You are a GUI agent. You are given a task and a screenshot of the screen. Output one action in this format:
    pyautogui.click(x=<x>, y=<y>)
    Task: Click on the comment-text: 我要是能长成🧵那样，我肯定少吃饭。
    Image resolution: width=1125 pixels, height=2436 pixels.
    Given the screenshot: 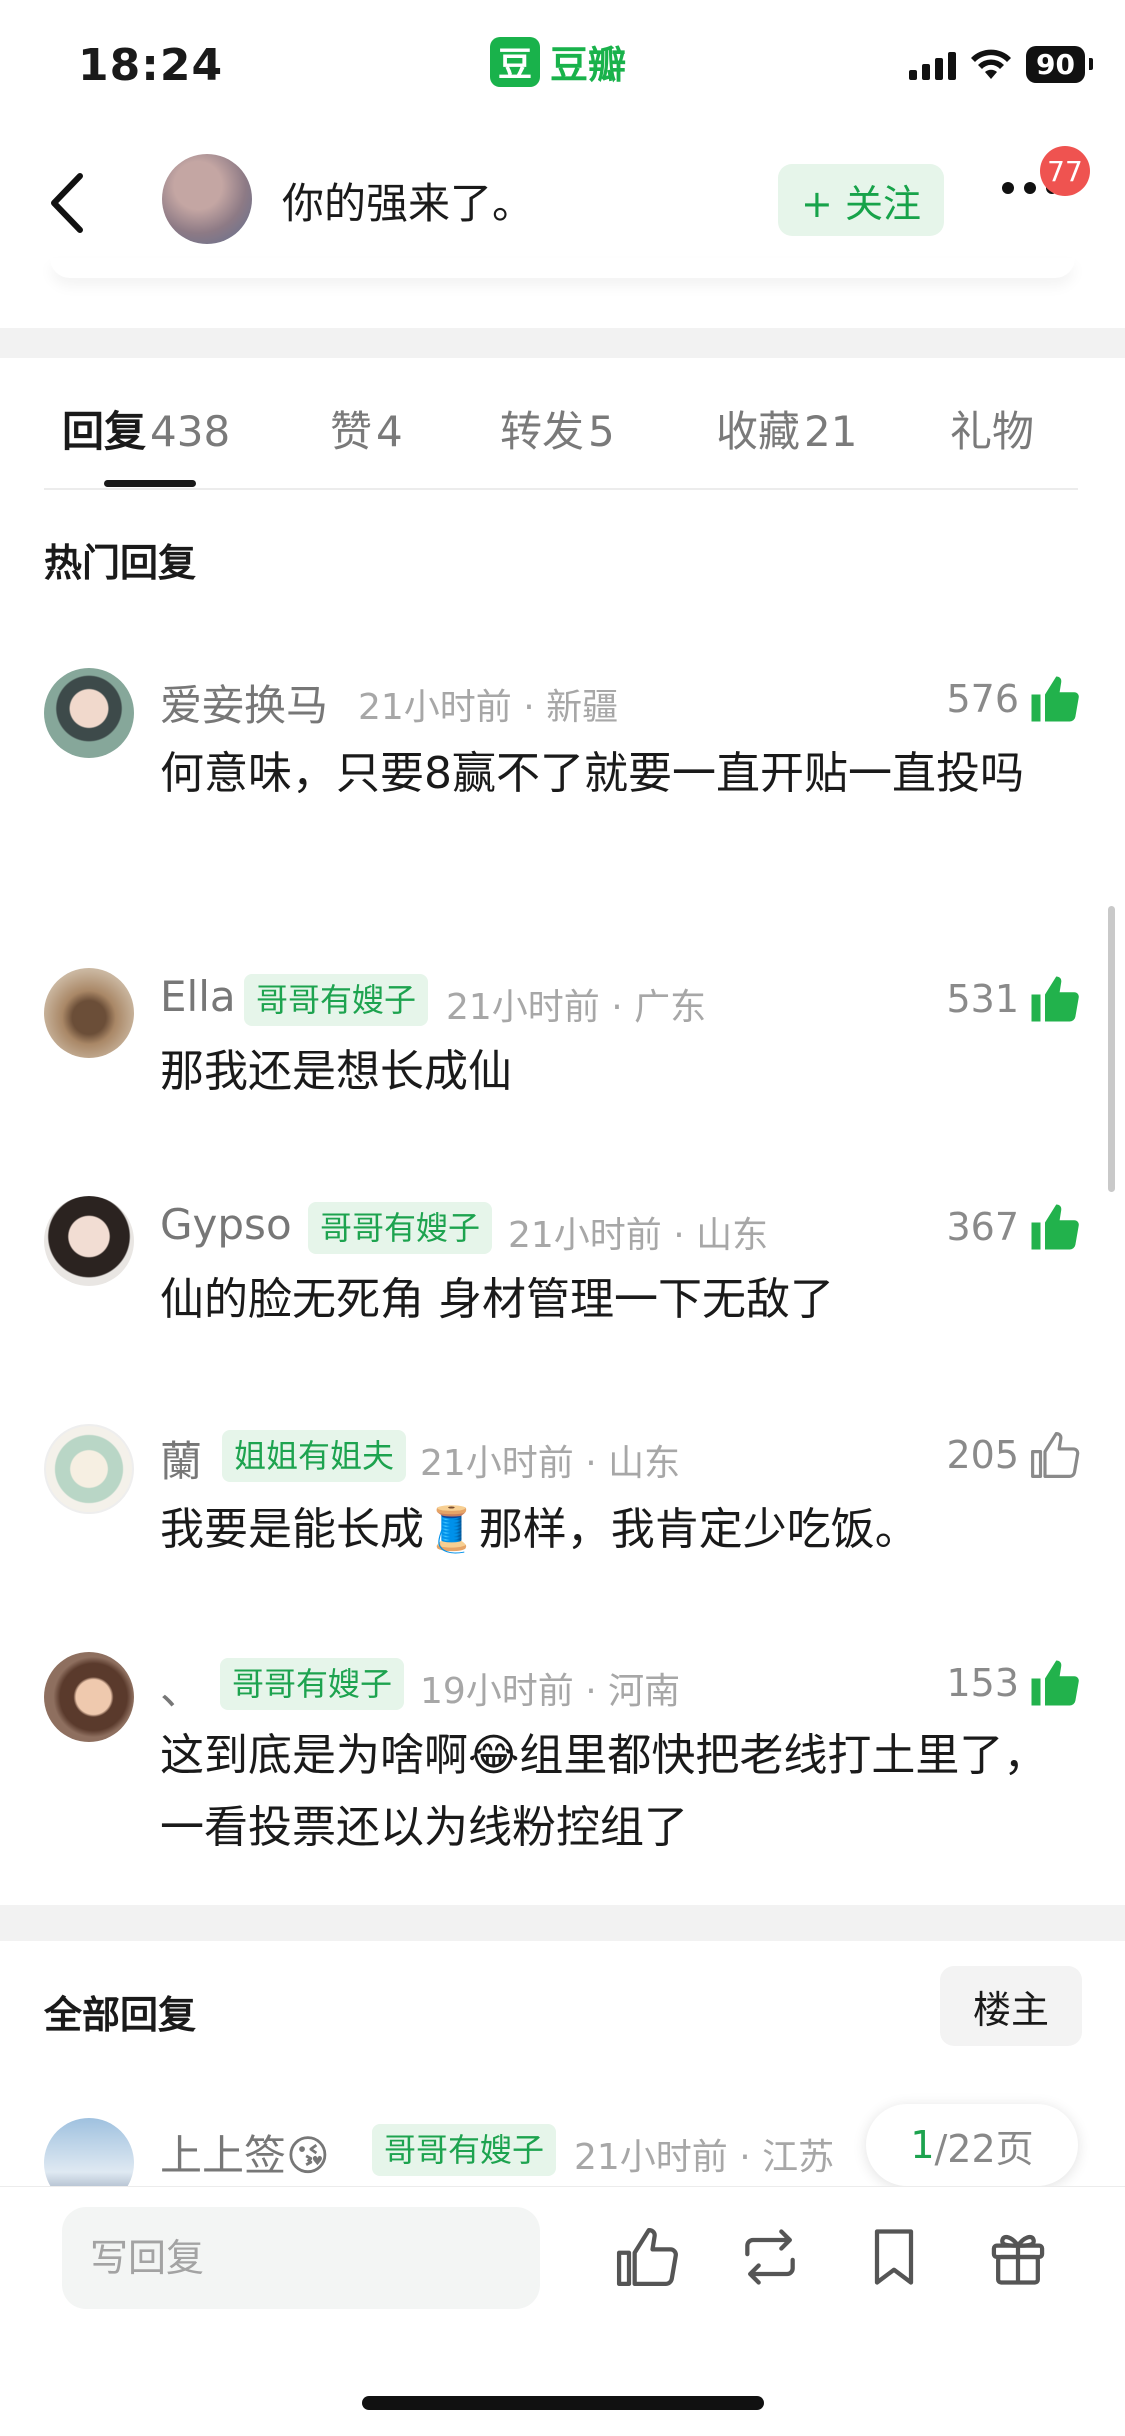 What is the action you would take?
    pyautogui.click(x=539, y=1529)
    